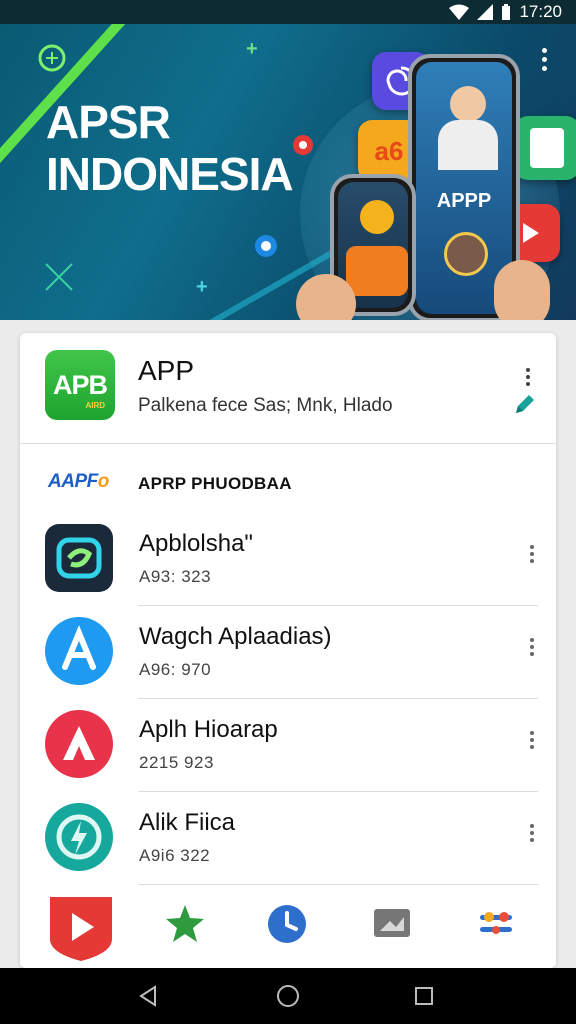 The height and width of the screenshot is (1024, 576). Describe the element at coordinates (185, 924) in the screenshot. I see `star-icon` at that location.